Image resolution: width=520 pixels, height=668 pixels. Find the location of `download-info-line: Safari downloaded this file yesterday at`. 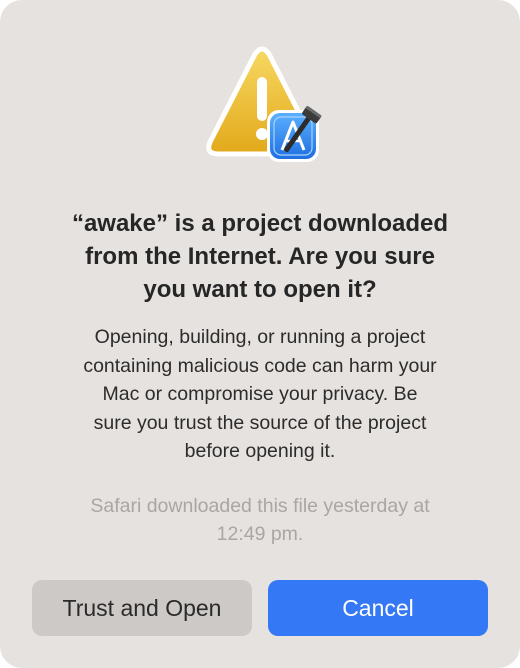

download-info-line: Safari downloaded this file yesterday at is located at coordinates (260, 506).